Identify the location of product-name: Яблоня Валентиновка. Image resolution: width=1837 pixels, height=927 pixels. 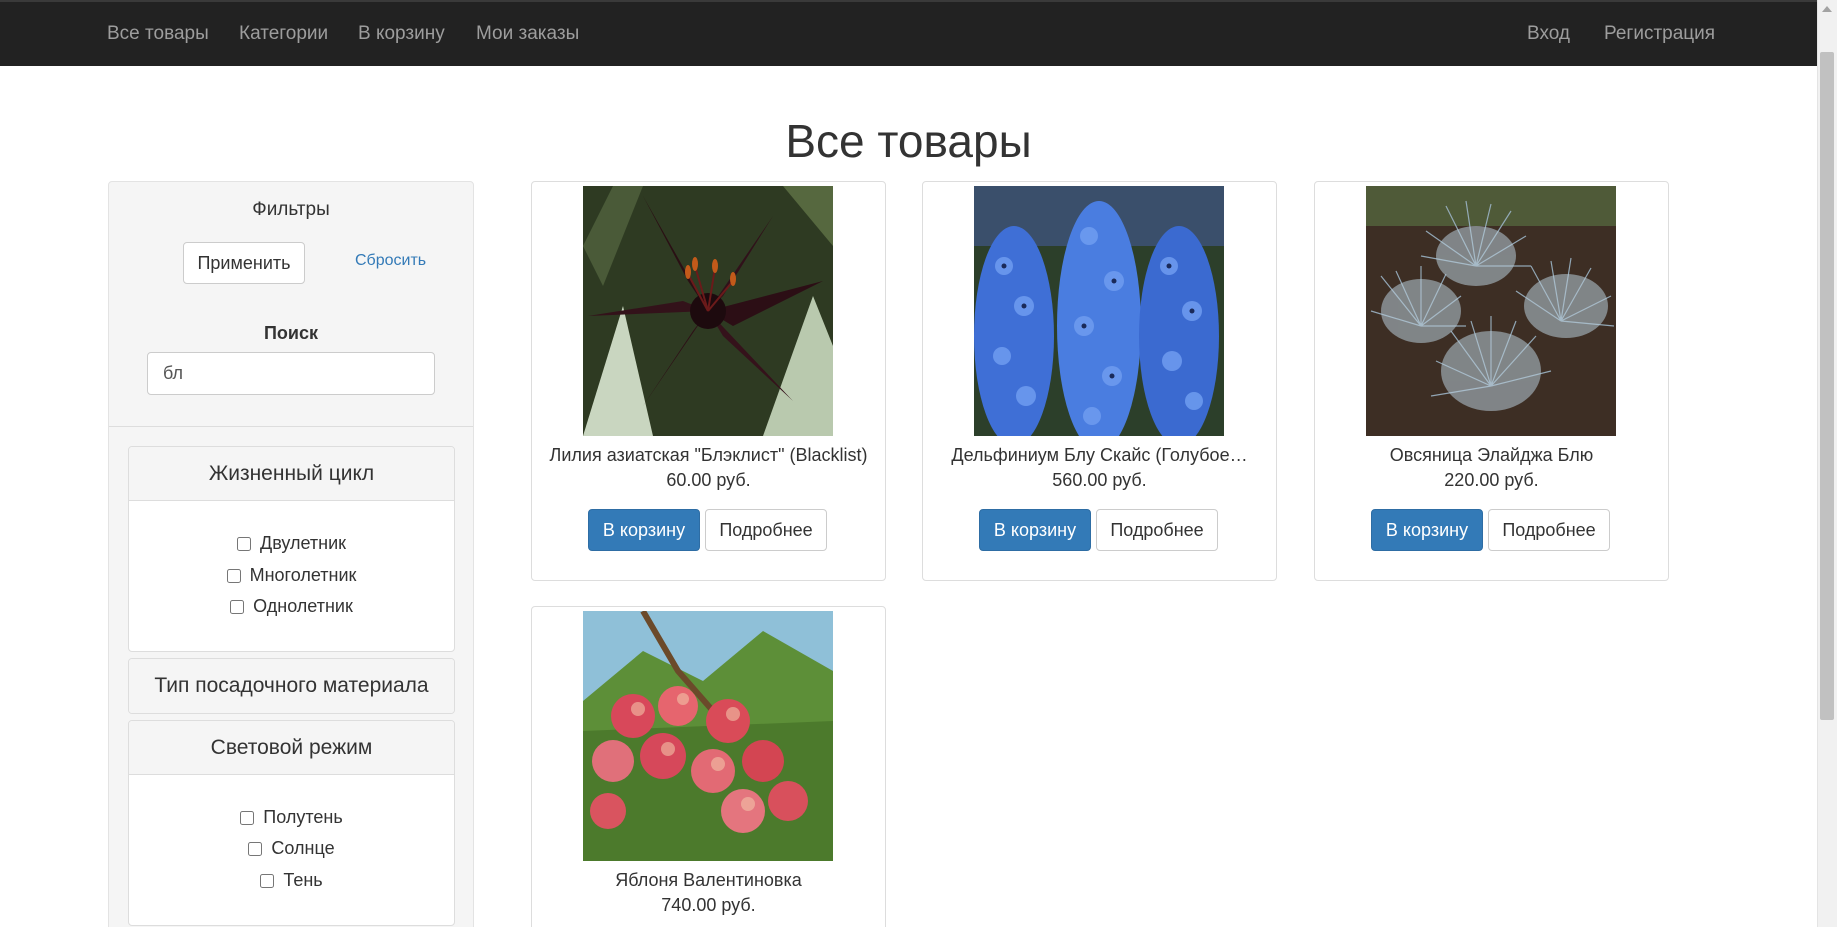
(708, 880).